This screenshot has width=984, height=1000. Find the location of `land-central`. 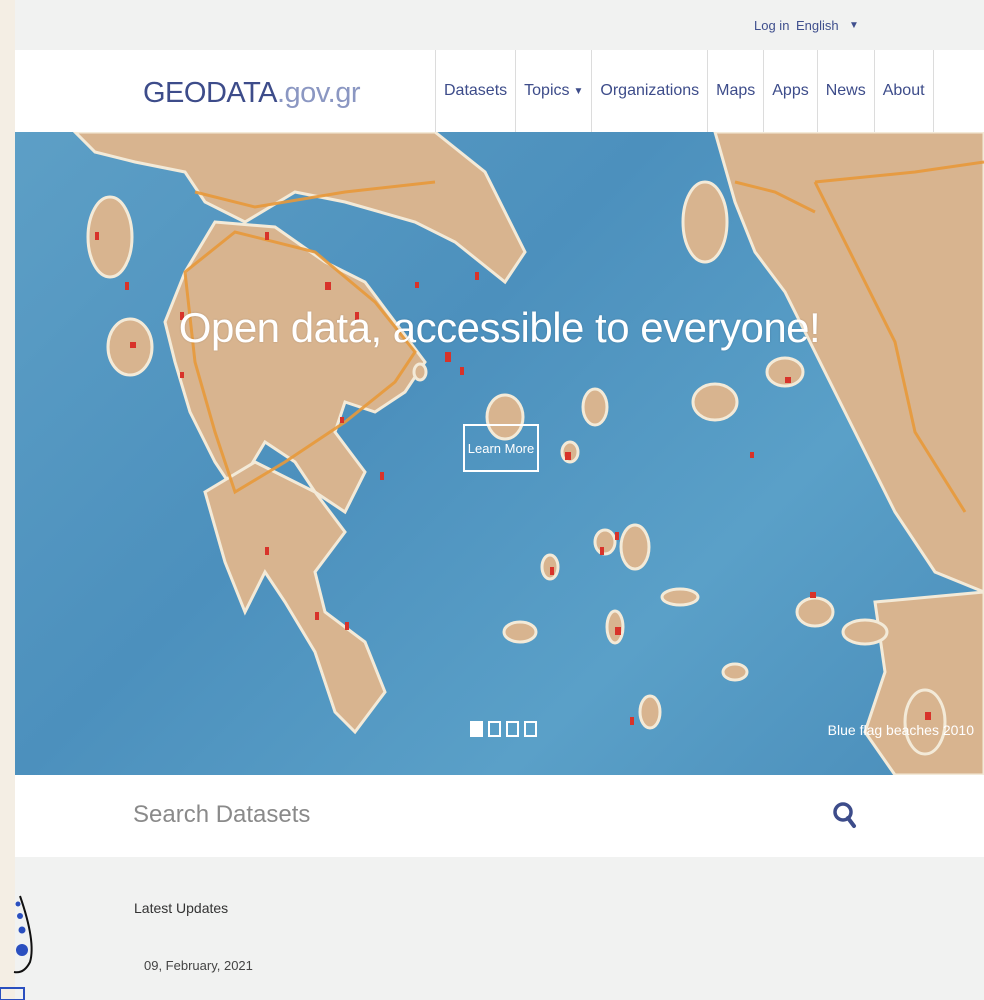

land-central is located at coordinates (295, 367).